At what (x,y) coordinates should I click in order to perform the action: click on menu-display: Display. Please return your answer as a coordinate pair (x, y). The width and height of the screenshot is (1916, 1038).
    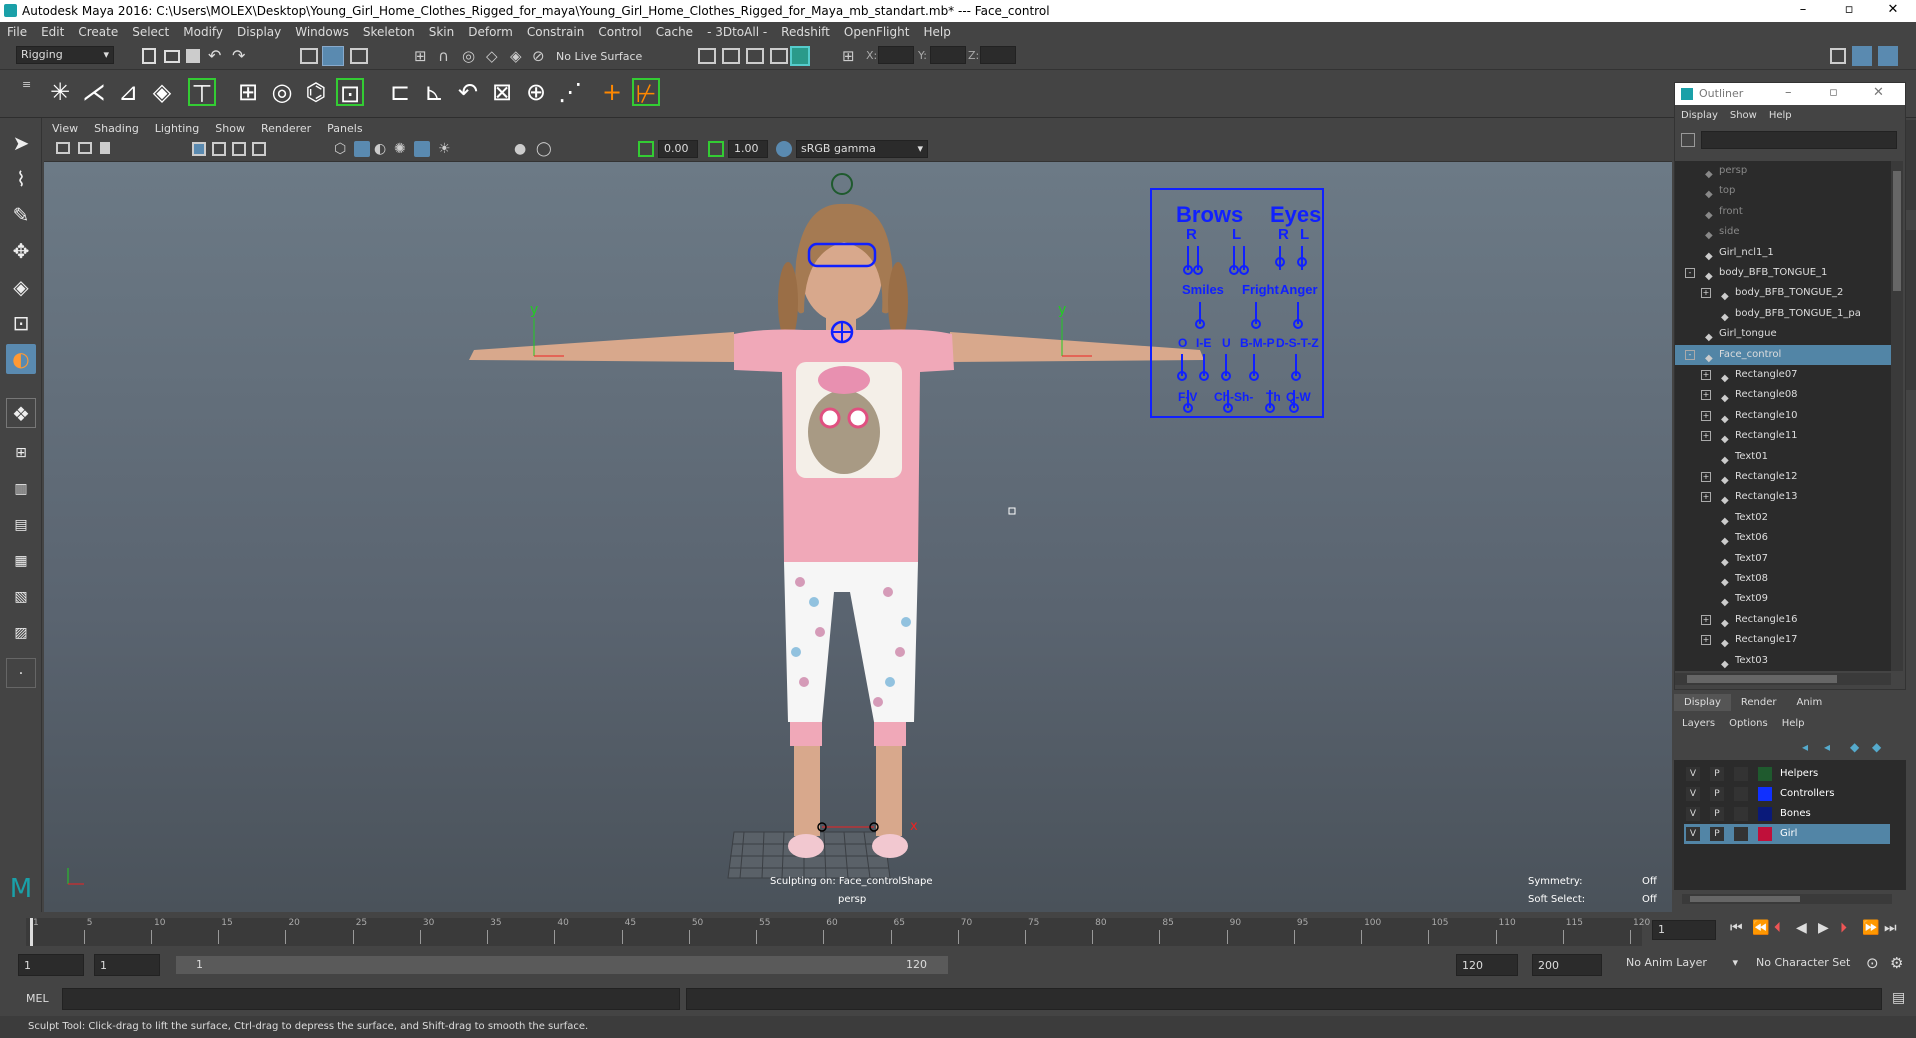
    Looking at the image, I should click on (259, 30).